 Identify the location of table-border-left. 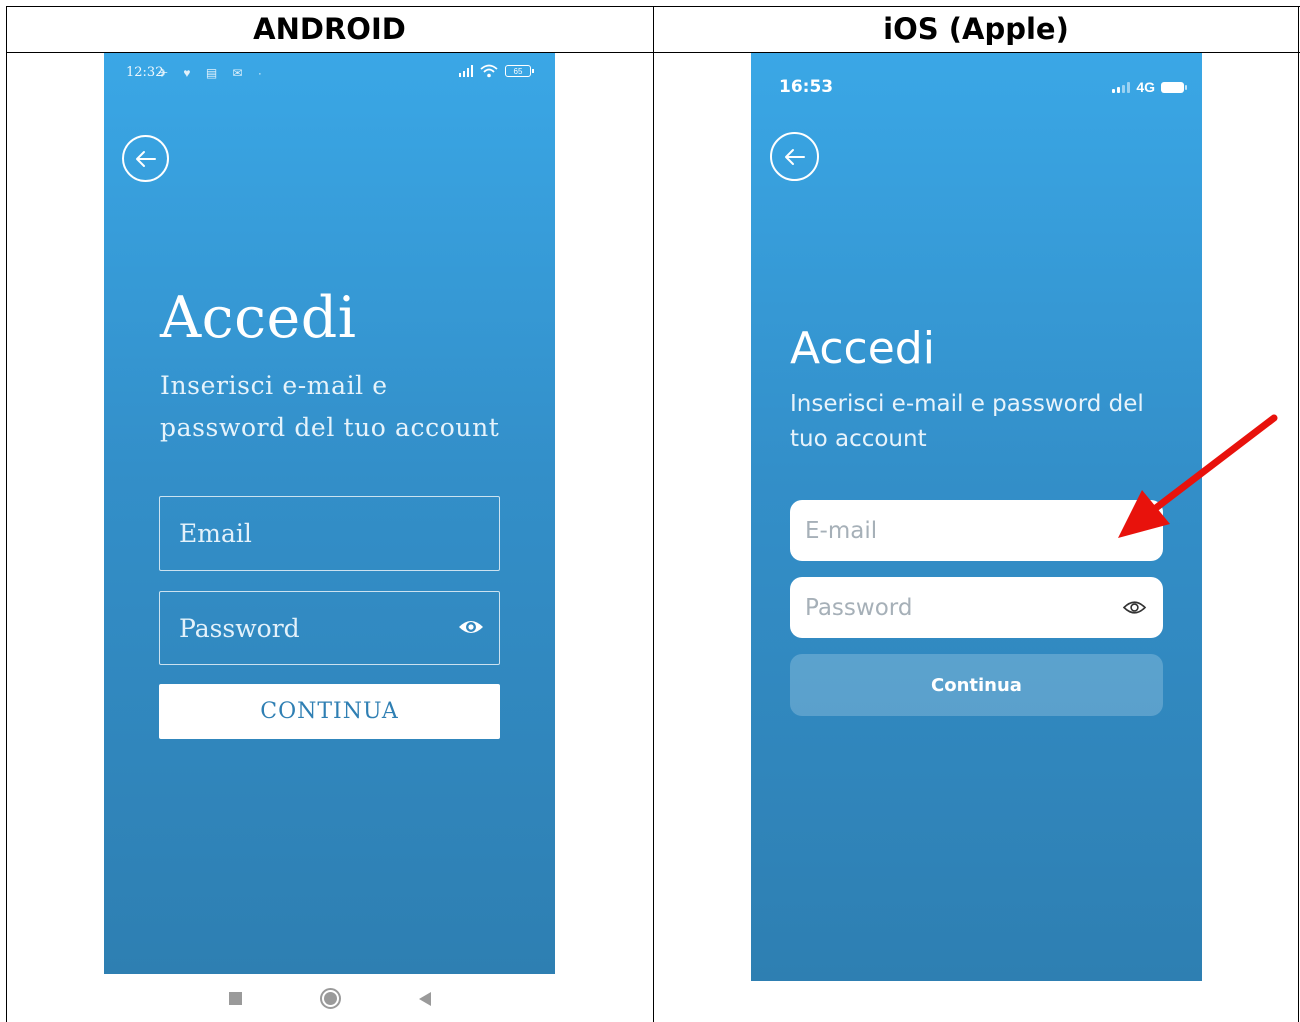
(6, 514).